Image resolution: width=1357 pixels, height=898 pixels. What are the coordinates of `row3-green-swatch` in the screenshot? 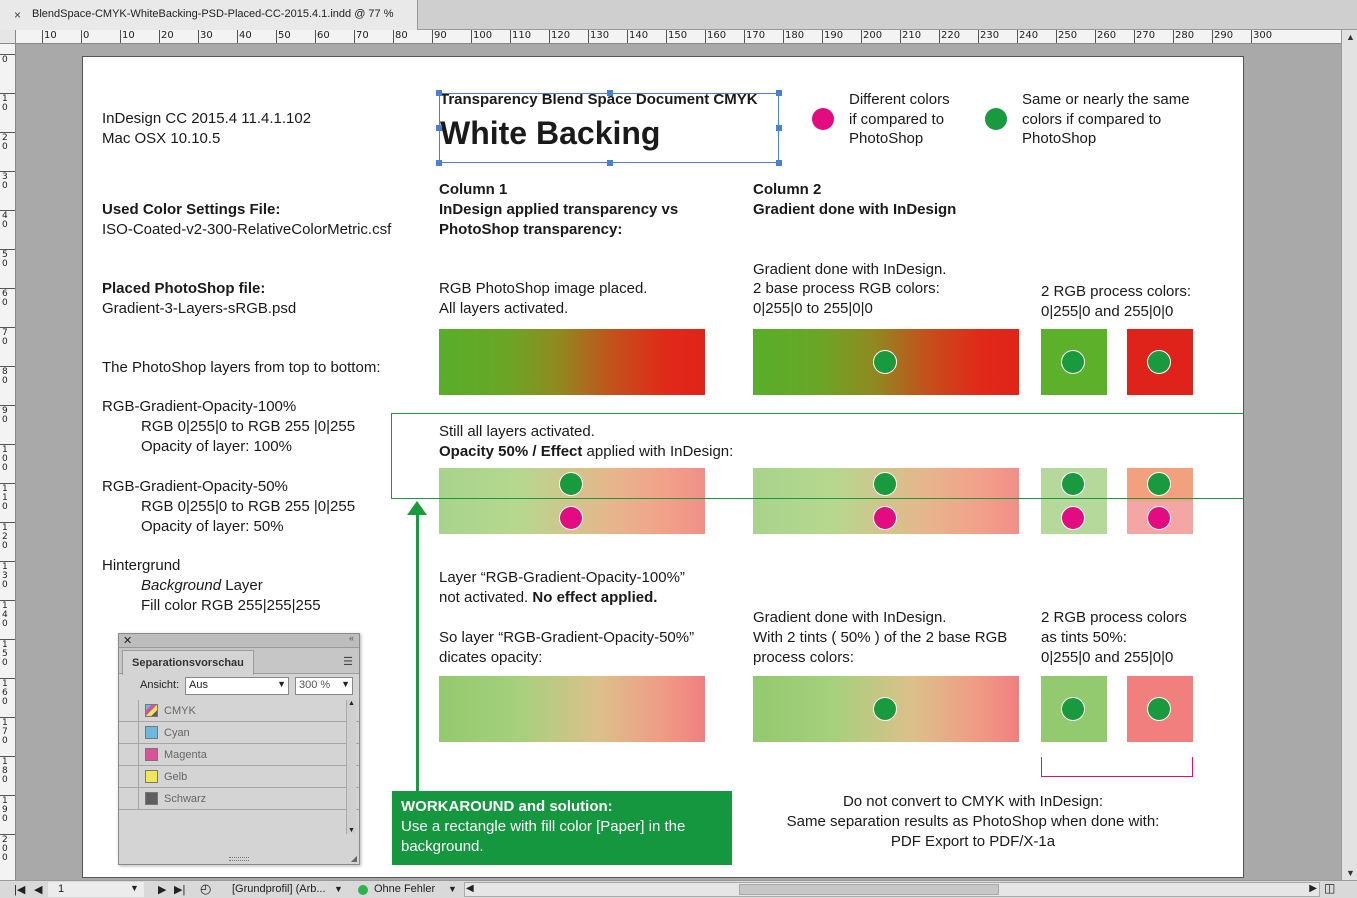 It's located at (1074, 709).